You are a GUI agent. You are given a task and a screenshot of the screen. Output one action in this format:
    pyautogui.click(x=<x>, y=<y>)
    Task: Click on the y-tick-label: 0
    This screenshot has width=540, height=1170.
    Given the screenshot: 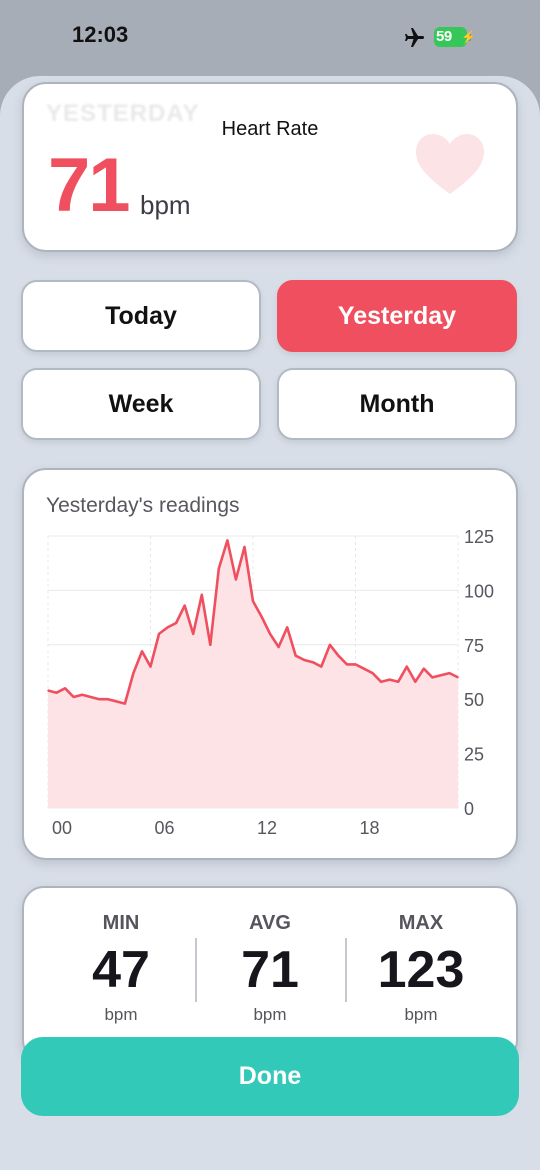 What is the action you would take?
    pyautogui.click(x=469, y=809)
    